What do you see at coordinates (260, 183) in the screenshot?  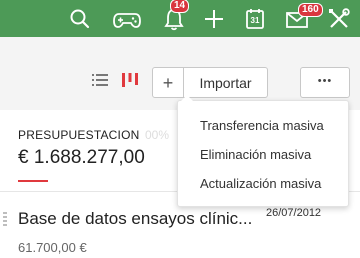 I see `menu-item-actualizacion-masiva: Actualización masiva` at bounding box center [260, 183].